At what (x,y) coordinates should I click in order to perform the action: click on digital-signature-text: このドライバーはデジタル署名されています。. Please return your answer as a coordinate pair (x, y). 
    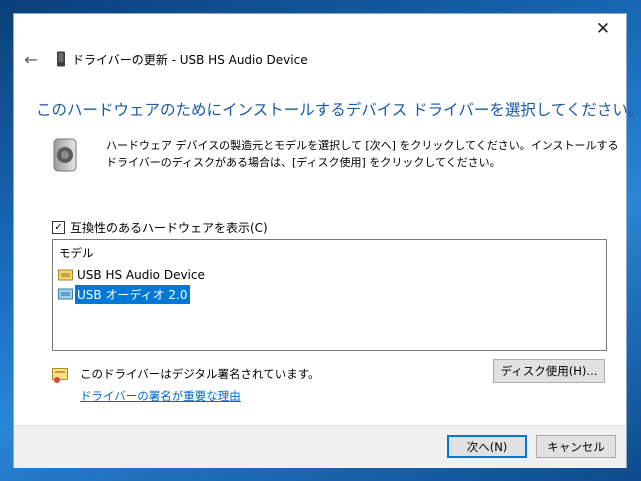
    Looking at the image, I should click on (200, 374).